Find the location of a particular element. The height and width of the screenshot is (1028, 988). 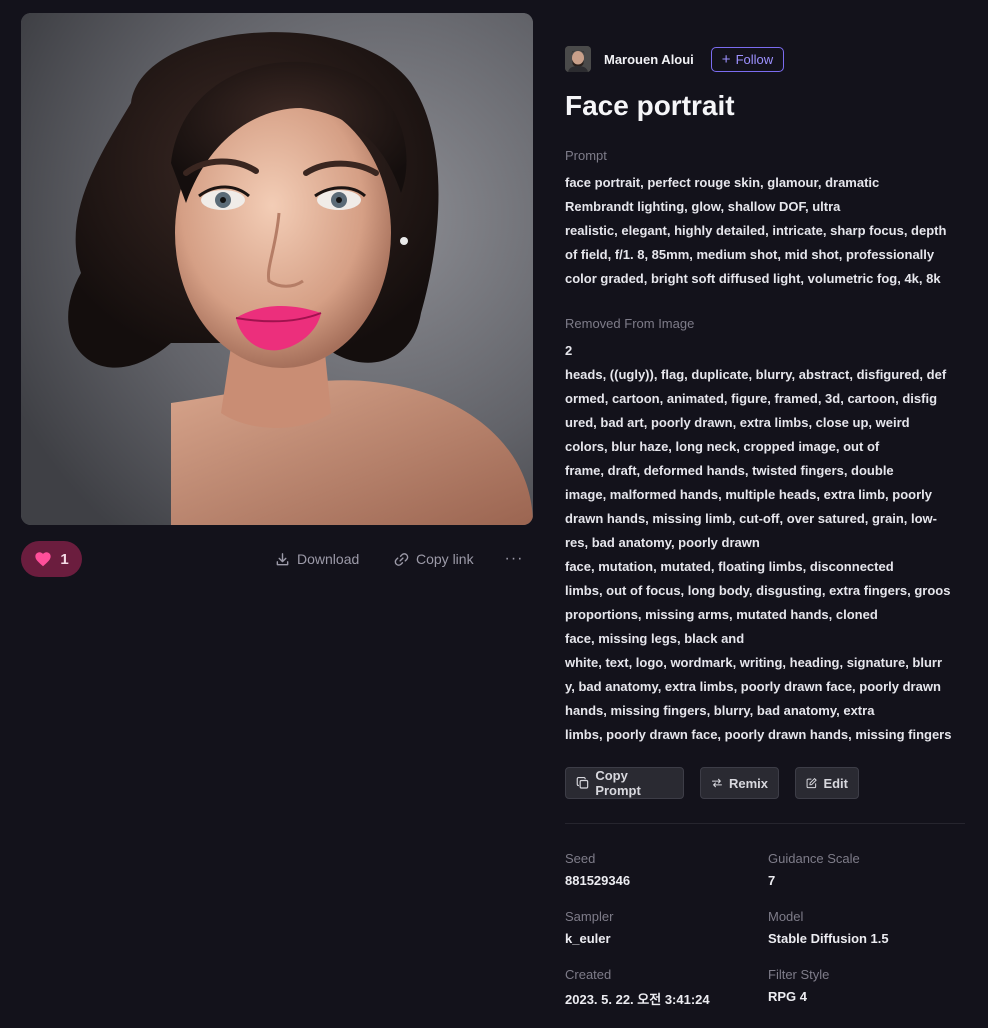

negative-prompt-line: res, bad anatomy, poorly drawn is located at coordinates (662, 542).